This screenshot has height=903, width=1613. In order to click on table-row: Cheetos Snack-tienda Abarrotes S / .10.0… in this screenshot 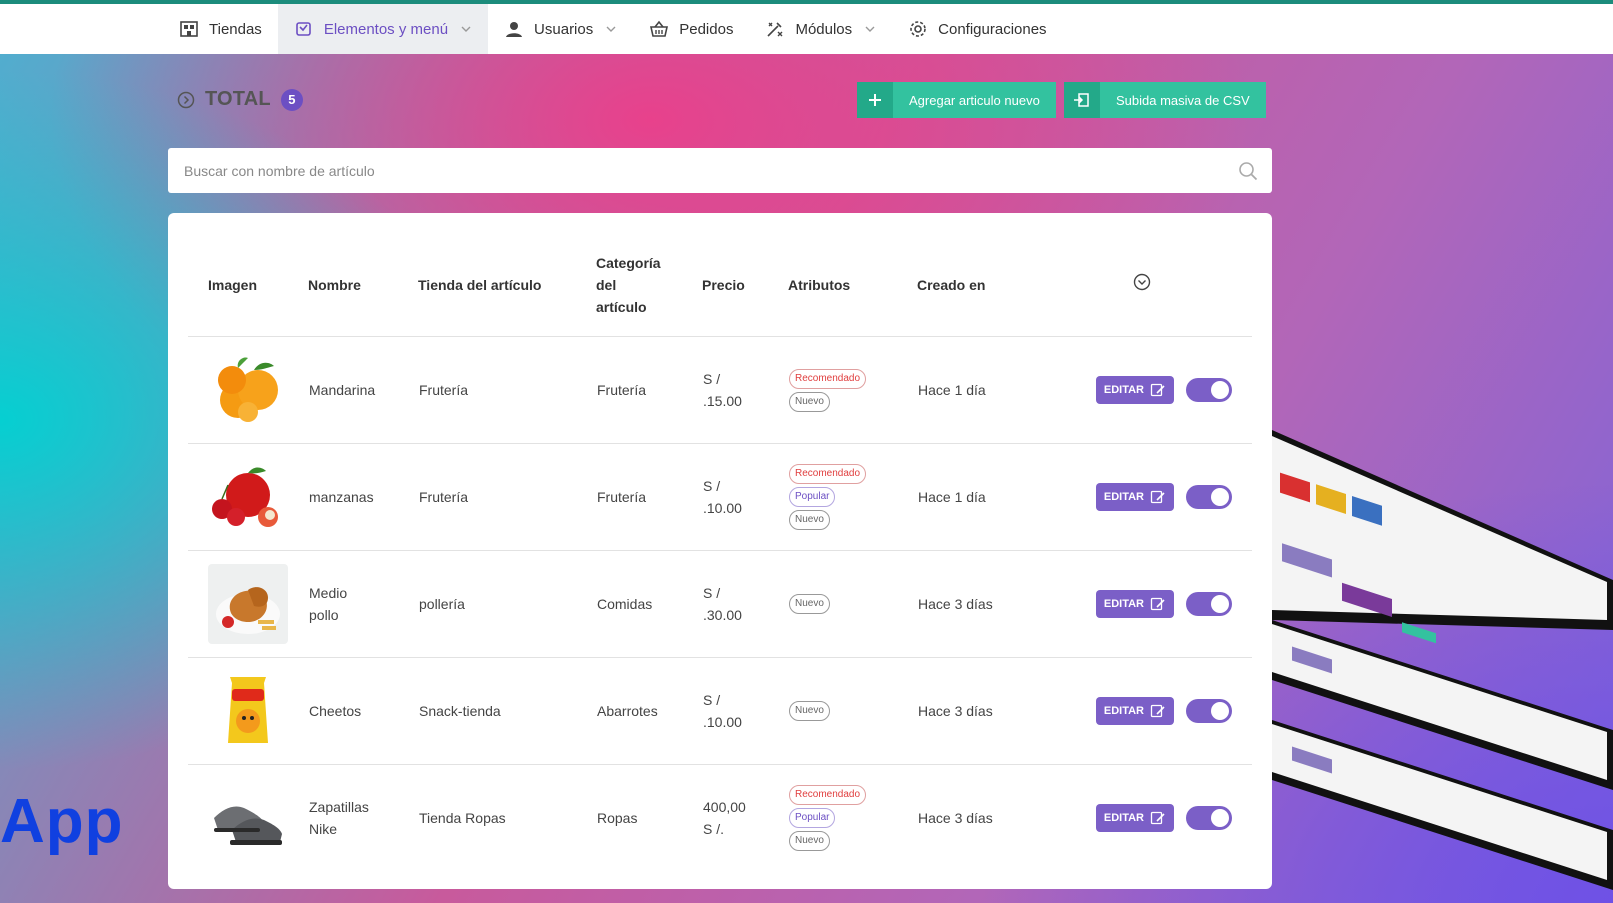, I will do `click(720, 711)`.